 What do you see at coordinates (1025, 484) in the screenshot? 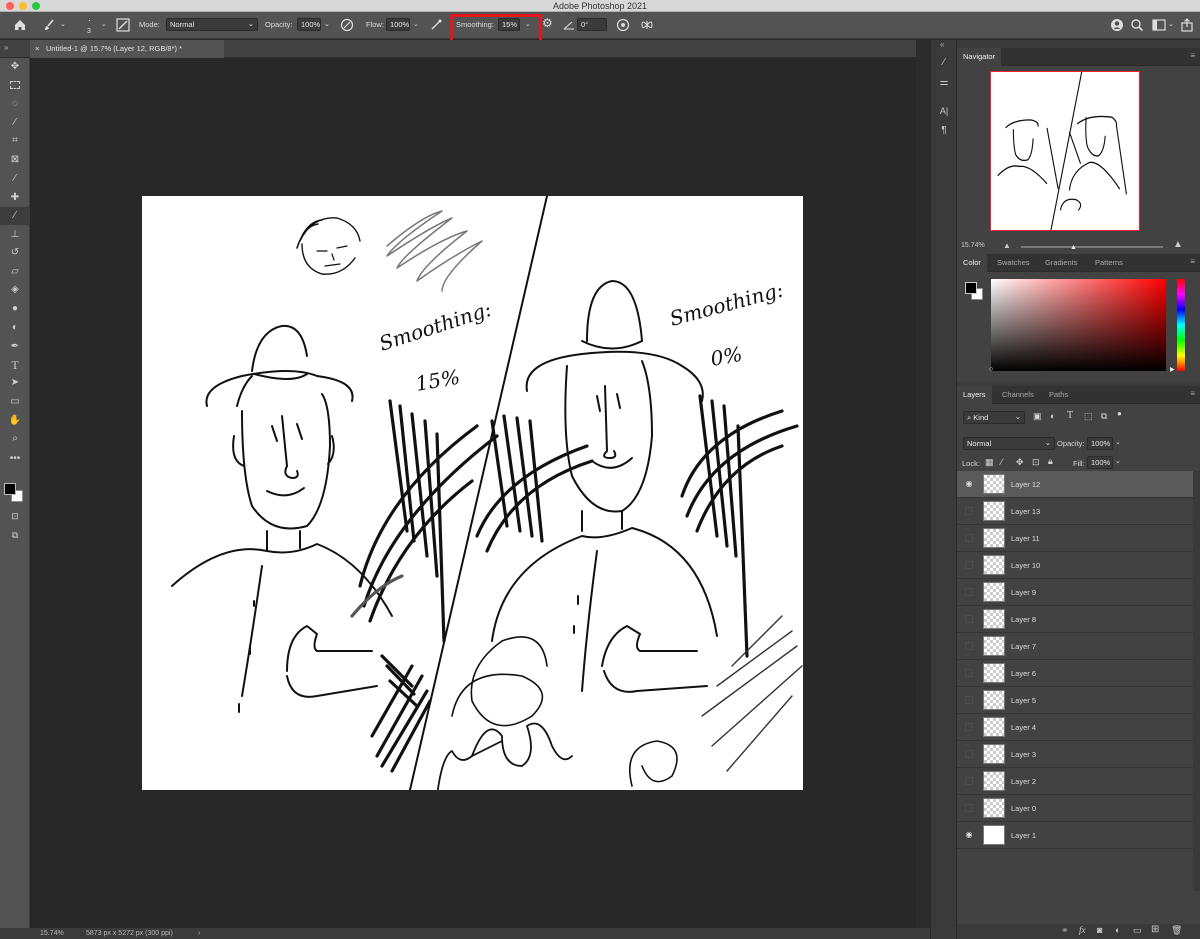
I see `layer-name: Layer 12` at bounding box center [1025, 484].